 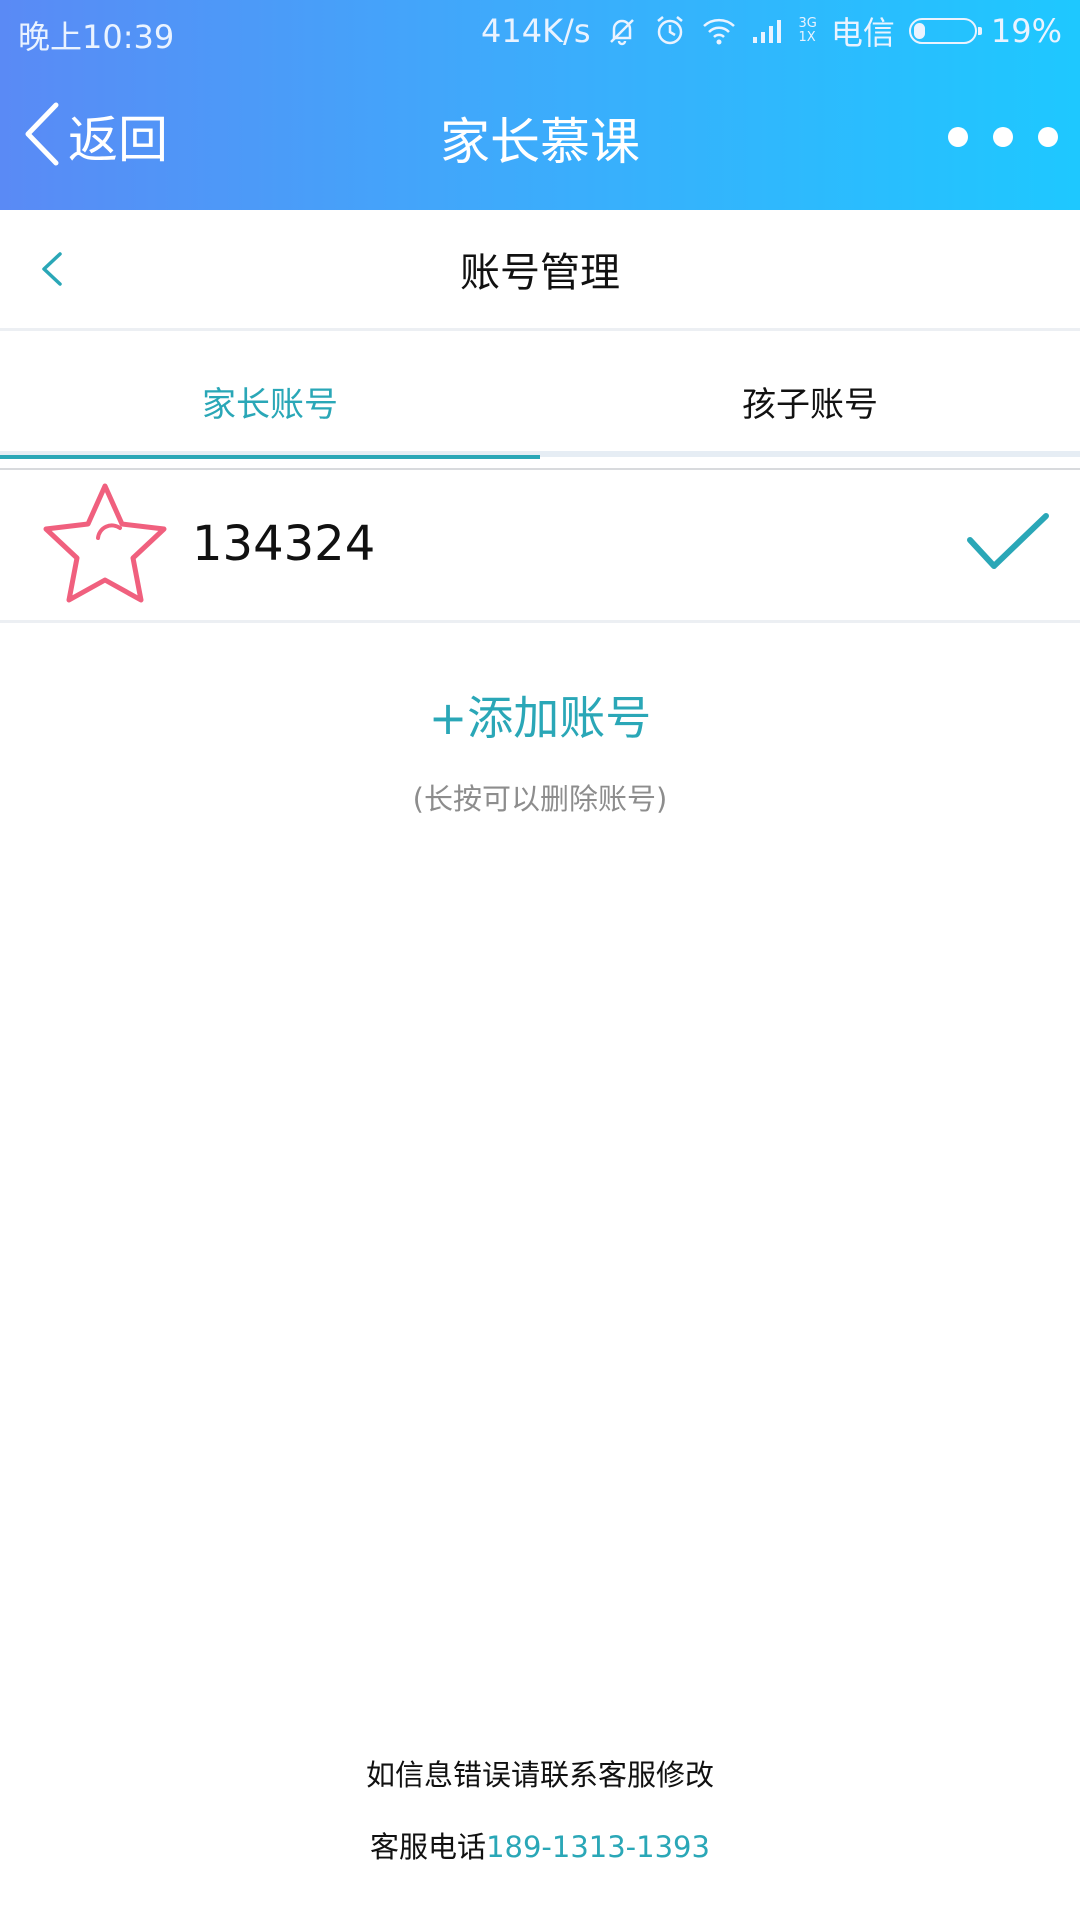 I want to click on sub-header: 账号管理, so click(x=540, y=270).